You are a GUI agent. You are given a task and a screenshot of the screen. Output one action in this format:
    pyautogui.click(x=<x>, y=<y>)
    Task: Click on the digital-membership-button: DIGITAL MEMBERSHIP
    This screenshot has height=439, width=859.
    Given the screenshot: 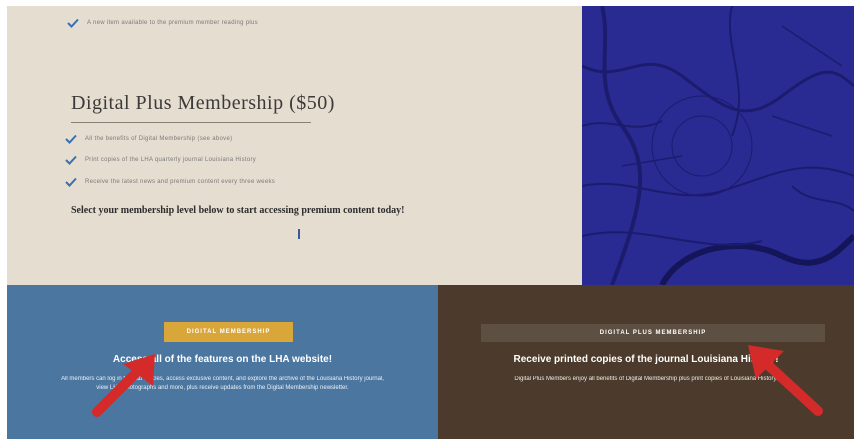 What is the action you would take?
    pyautogui.click(x=228, y=332)
    